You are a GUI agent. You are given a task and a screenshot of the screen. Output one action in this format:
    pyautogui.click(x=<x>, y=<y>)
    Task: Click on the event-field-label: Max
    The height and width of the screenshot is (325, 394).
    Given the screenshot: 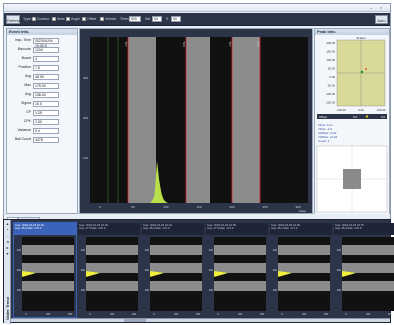 What is the action you would take?
    pyautogui.click(x=27, y=85)
    